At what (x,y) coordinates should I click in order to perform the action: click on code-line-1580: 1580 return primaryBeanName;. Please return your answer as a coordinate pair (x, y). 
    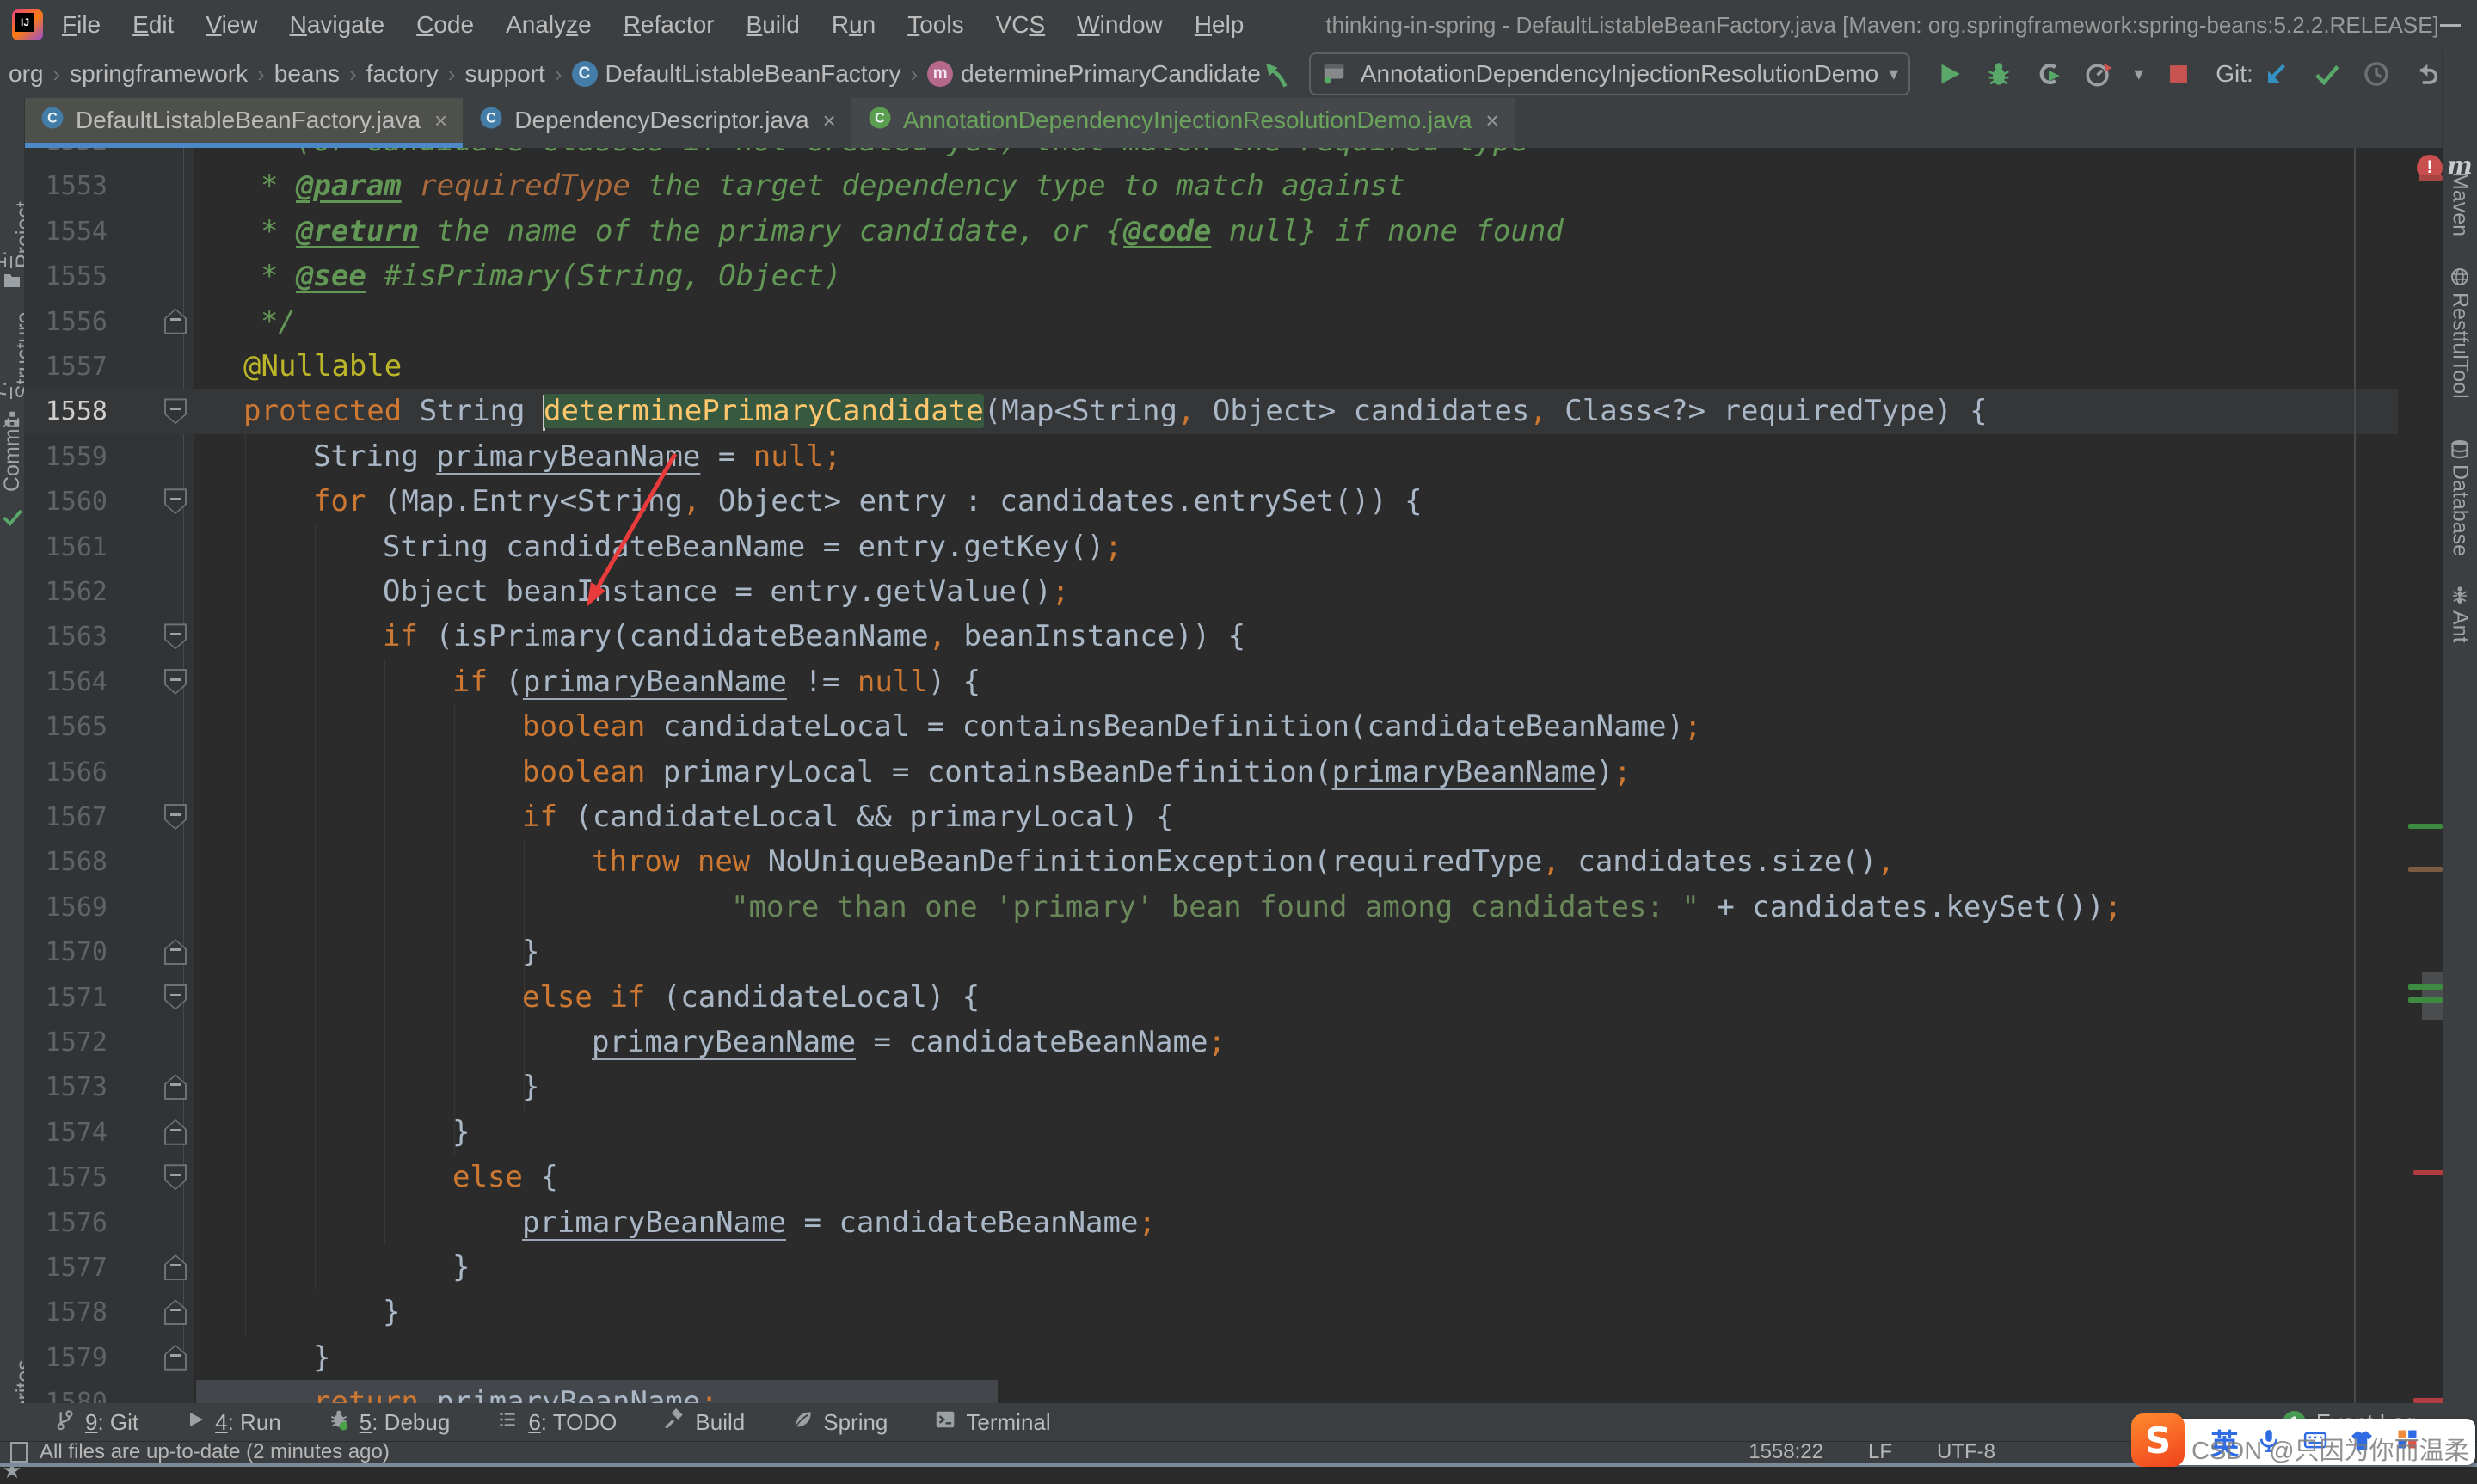
    Looking at the image, I should click on (1210, 1391).